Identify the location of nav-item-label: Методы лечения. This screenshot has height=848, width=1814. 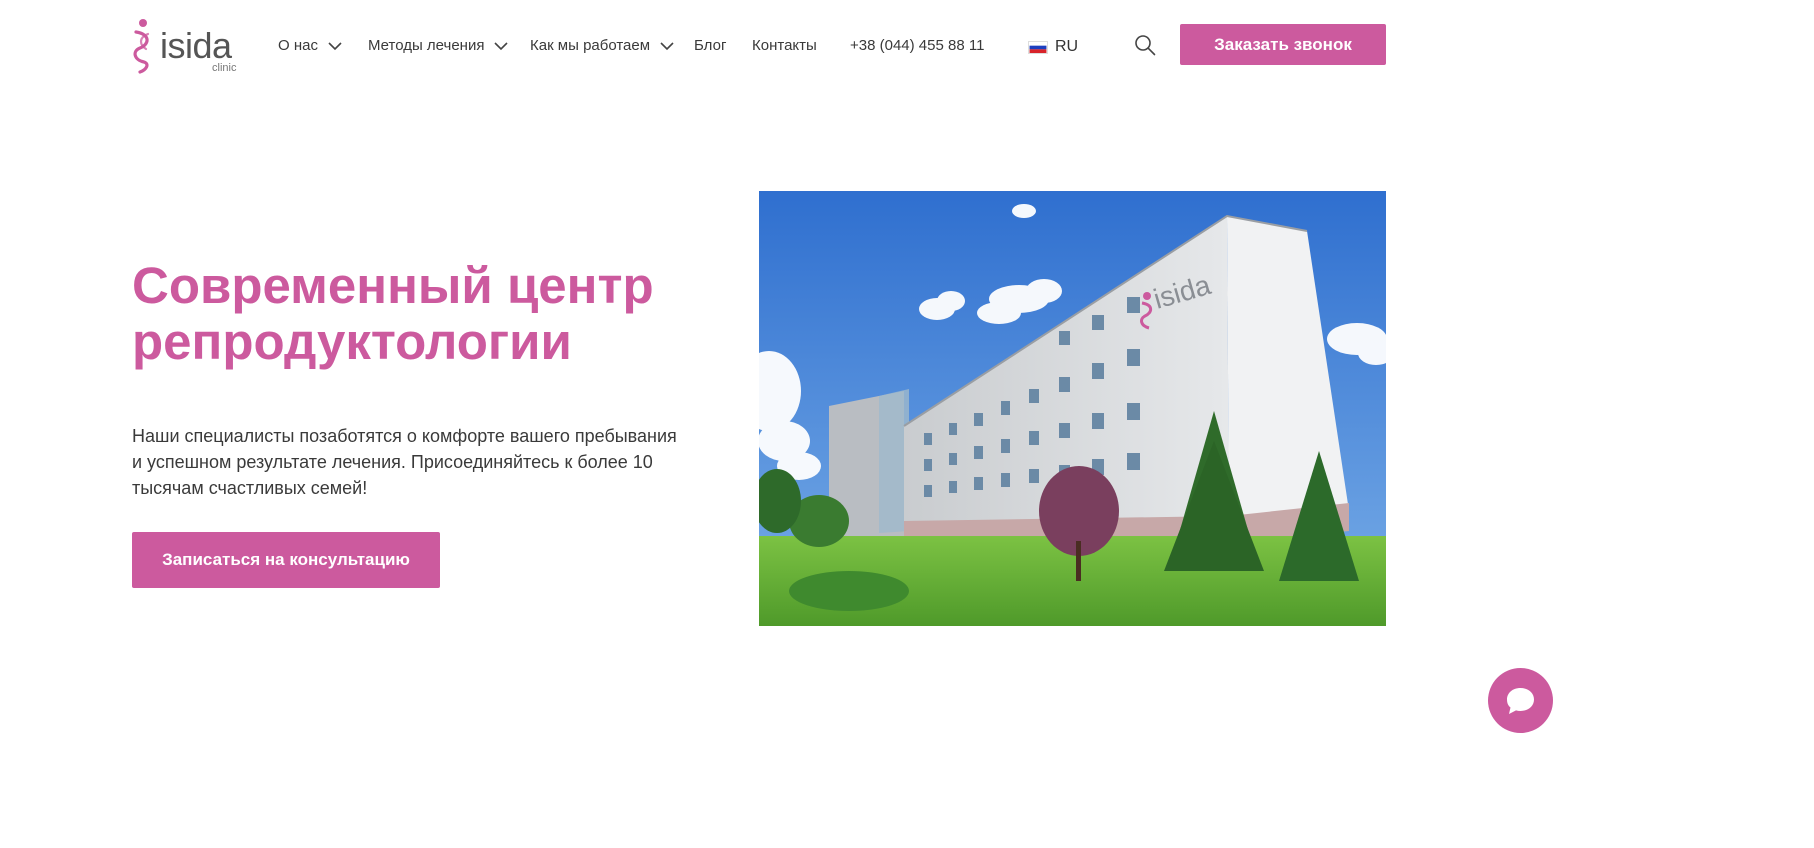
(426, 45).